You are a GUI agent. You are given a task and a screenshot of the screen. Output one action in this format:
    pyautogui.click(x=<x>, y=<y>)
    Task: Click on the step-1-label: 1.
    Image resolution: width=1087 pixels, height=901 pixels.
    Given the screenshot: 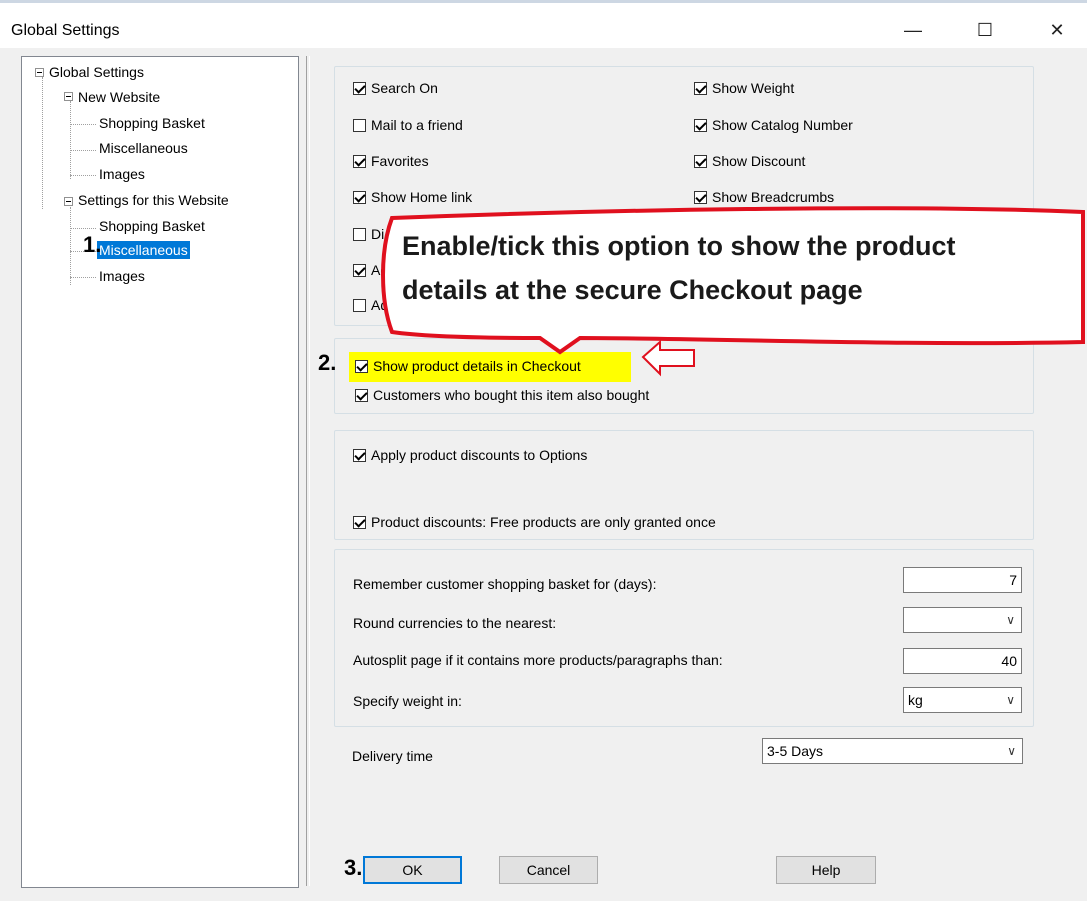 What is the action you would take?
    pyautogui.click(x=92, y=244)
    